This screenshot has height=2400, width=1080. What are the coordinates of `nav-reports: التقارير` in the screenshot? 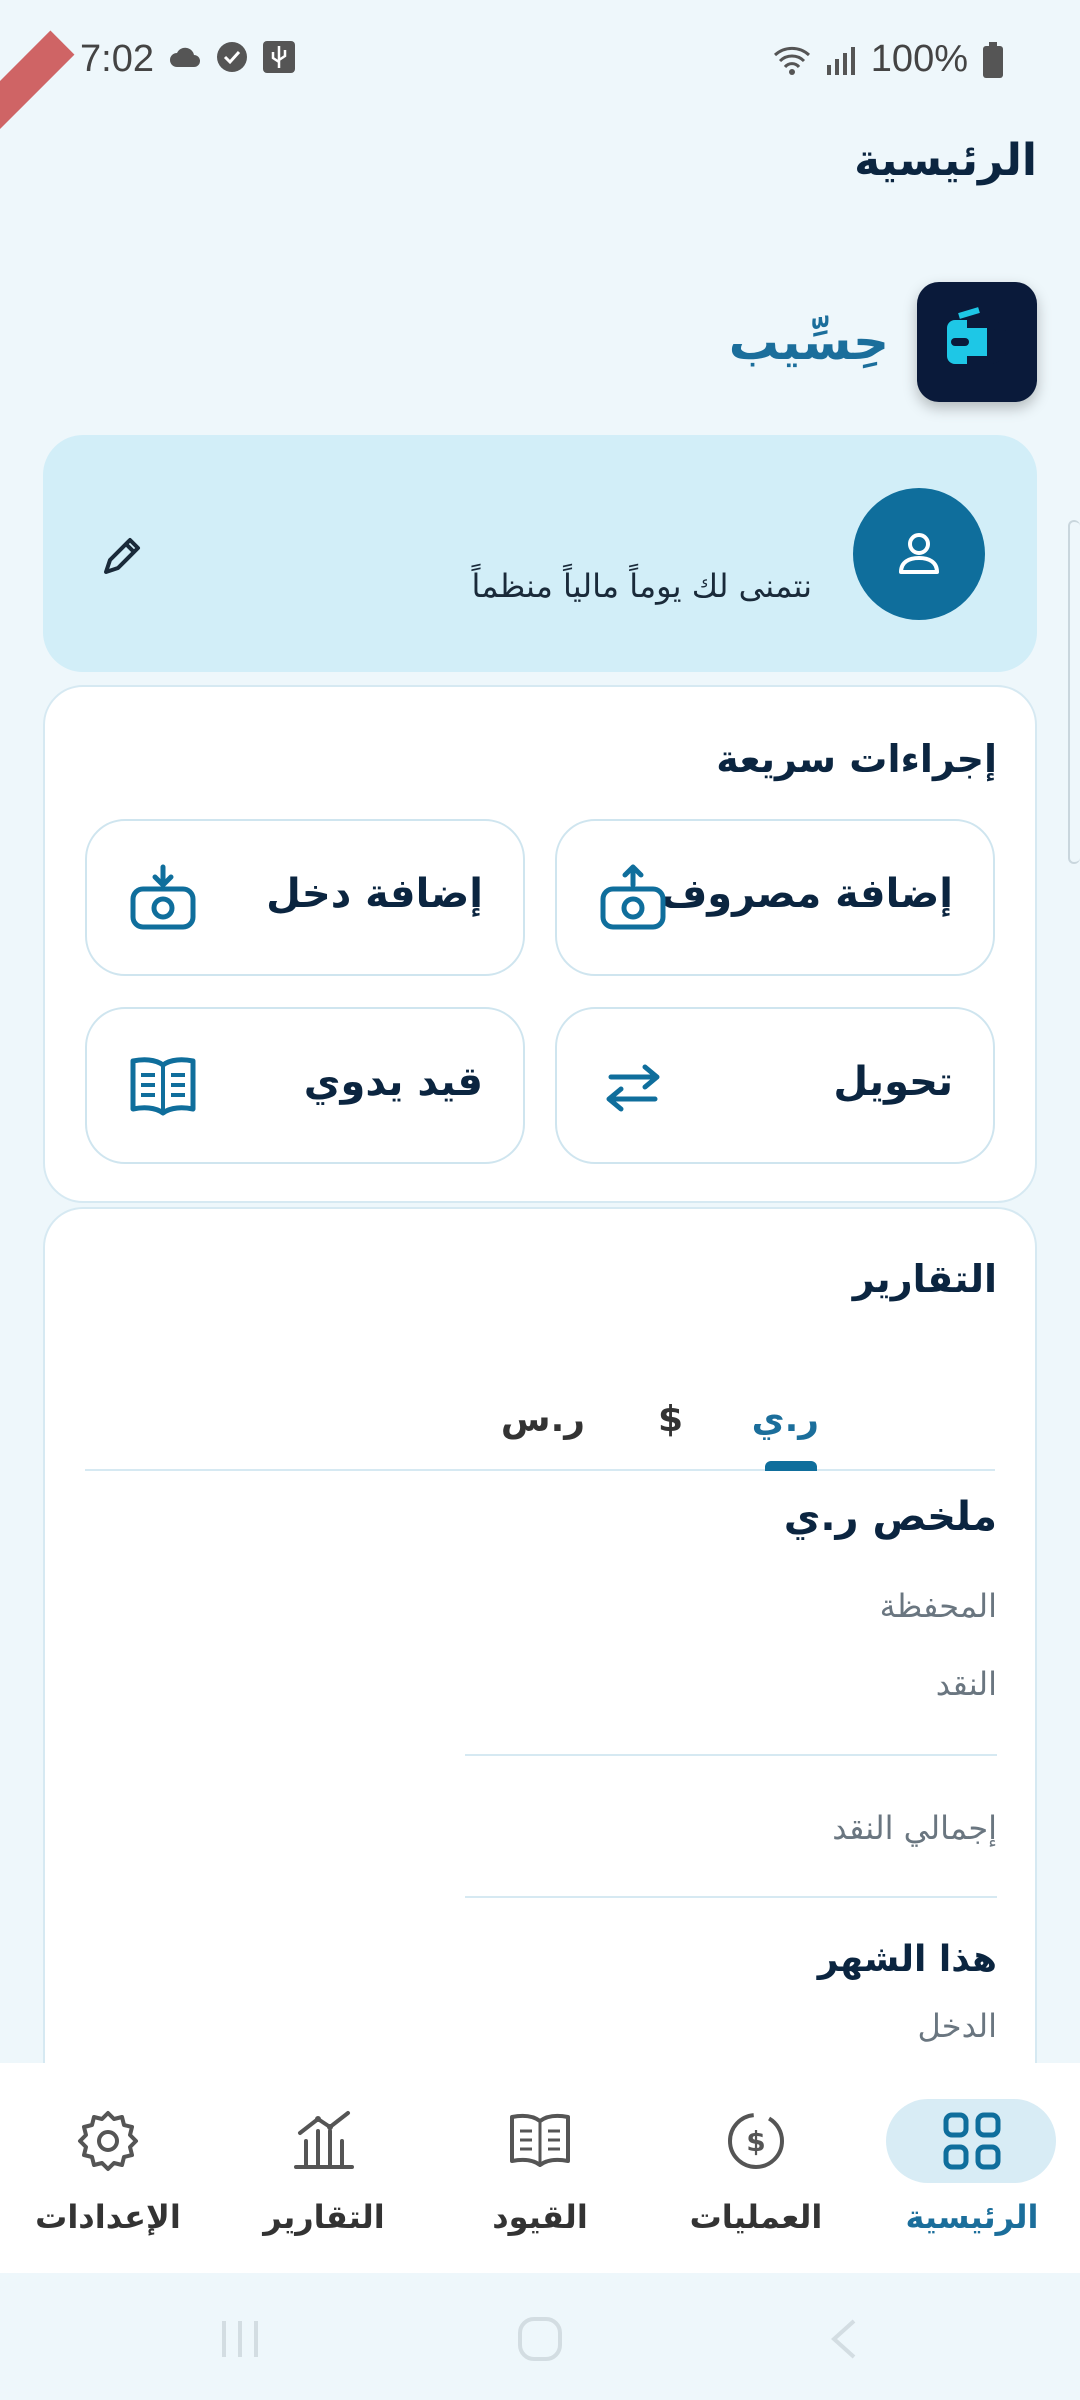 It's located at (324, 2168).